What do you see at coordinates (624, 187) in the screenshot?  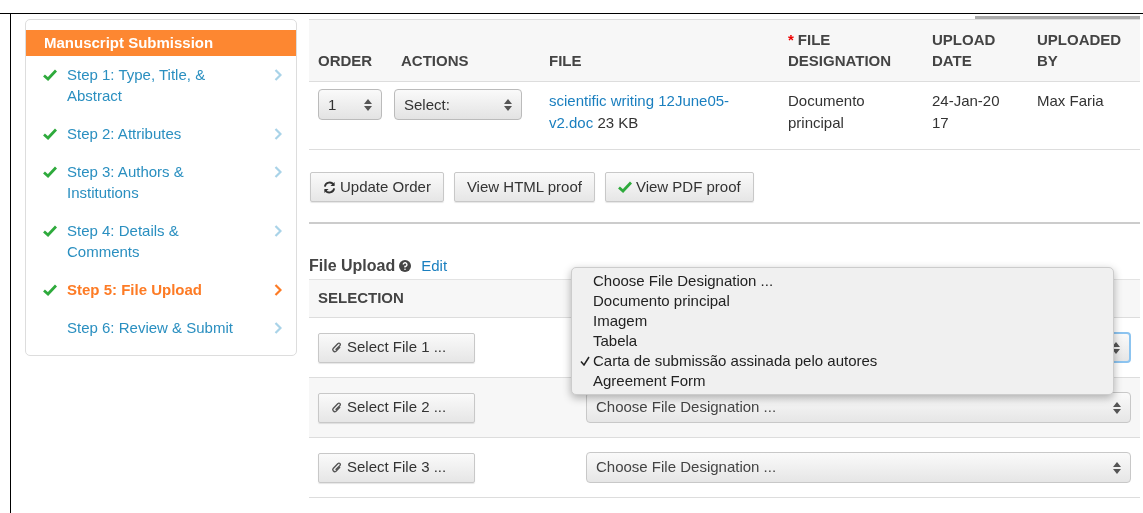 I see `check-icon` at bounding box center [624, 187].